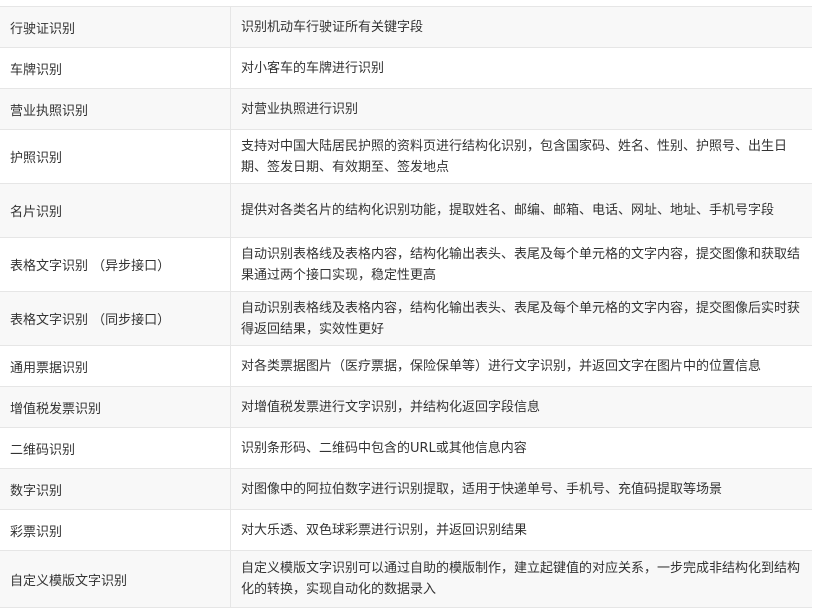 The image size is (819, 608). Describe the element at coordinates (300, 109) in the screenshot. I see `feature-description: 对营业执照进行识别` at that location.